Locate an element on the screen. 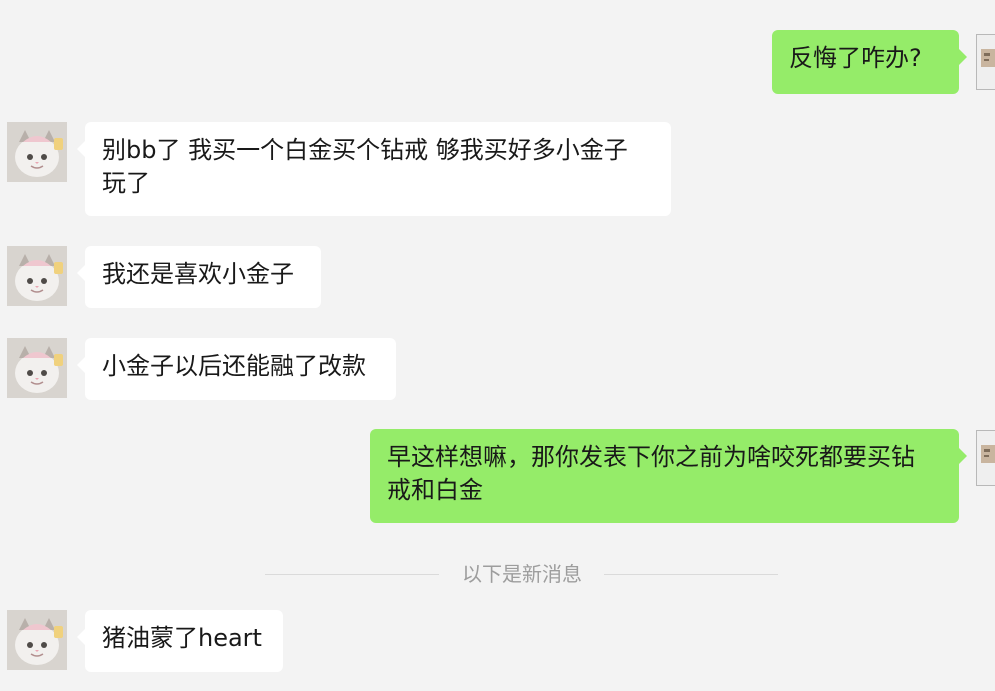 This screenshot has height=691, width=995. message-row-incoming: 我还是喜欢小金子 is located at coordinates (497, 277).